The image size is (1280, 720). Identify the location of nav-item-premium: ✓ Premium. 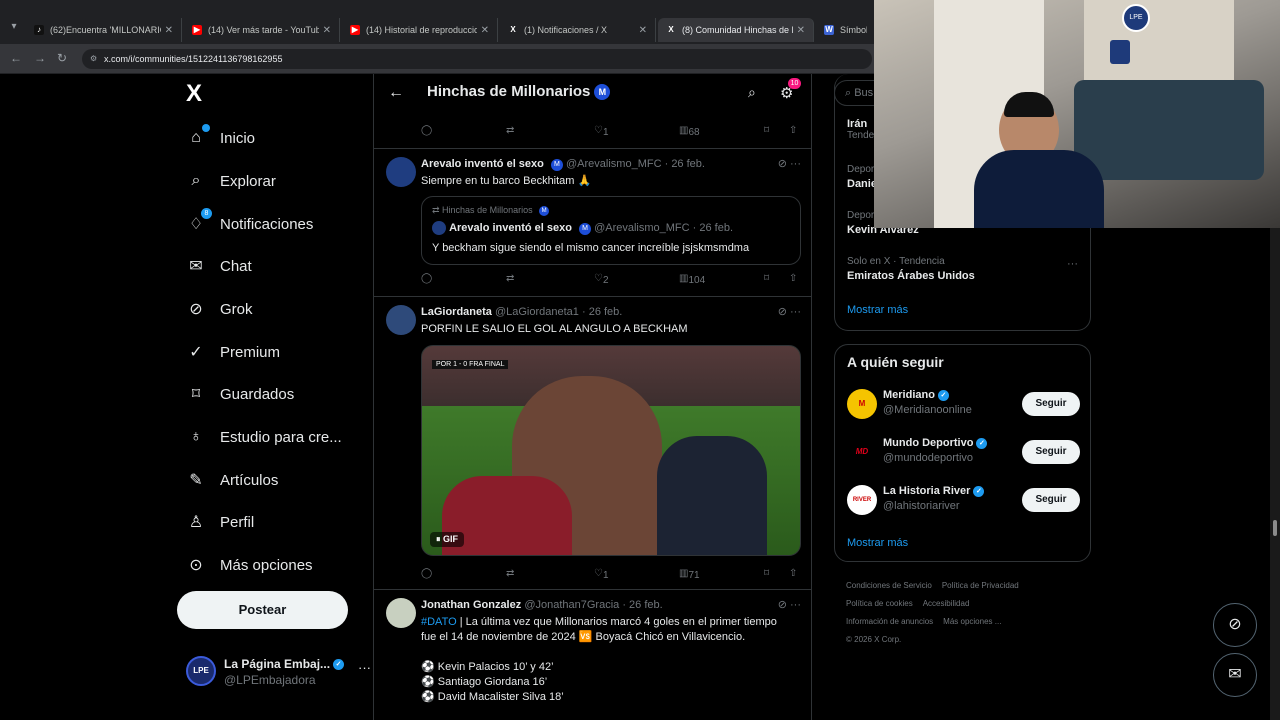
(233, 352).